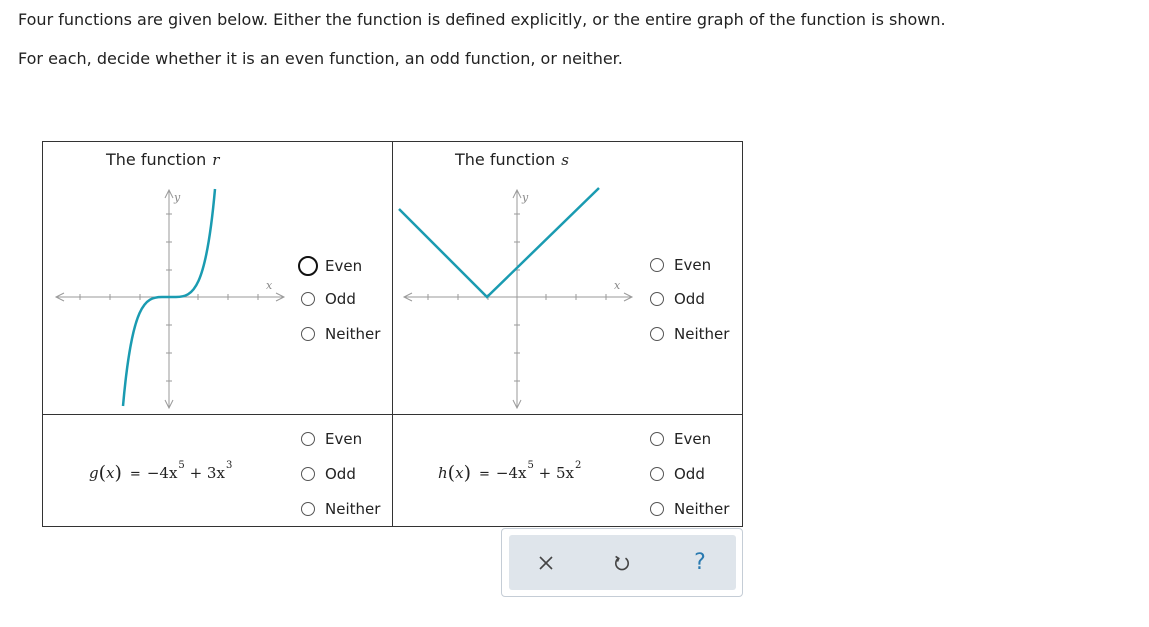 The width and height of the screenshot is (1149, 627). Describe the element at coordinates (392, 334) in the screenshot. I see `grid-divider-vertical` at that location.